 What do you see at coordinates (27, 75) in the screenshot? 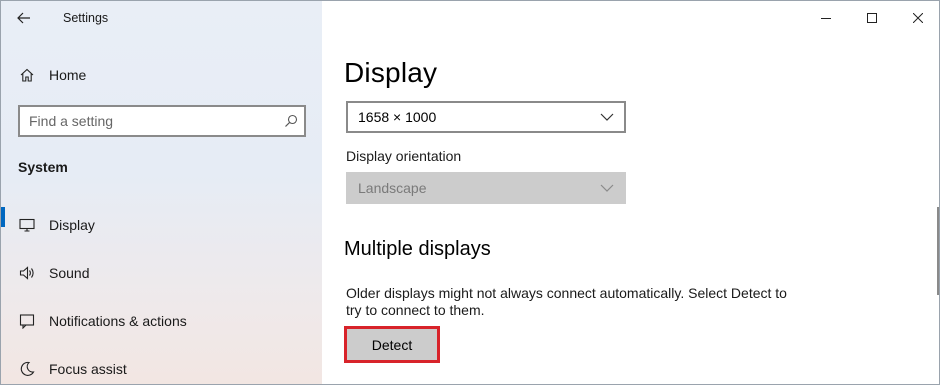
I see `home-icon` at bounding box center [27, 75].